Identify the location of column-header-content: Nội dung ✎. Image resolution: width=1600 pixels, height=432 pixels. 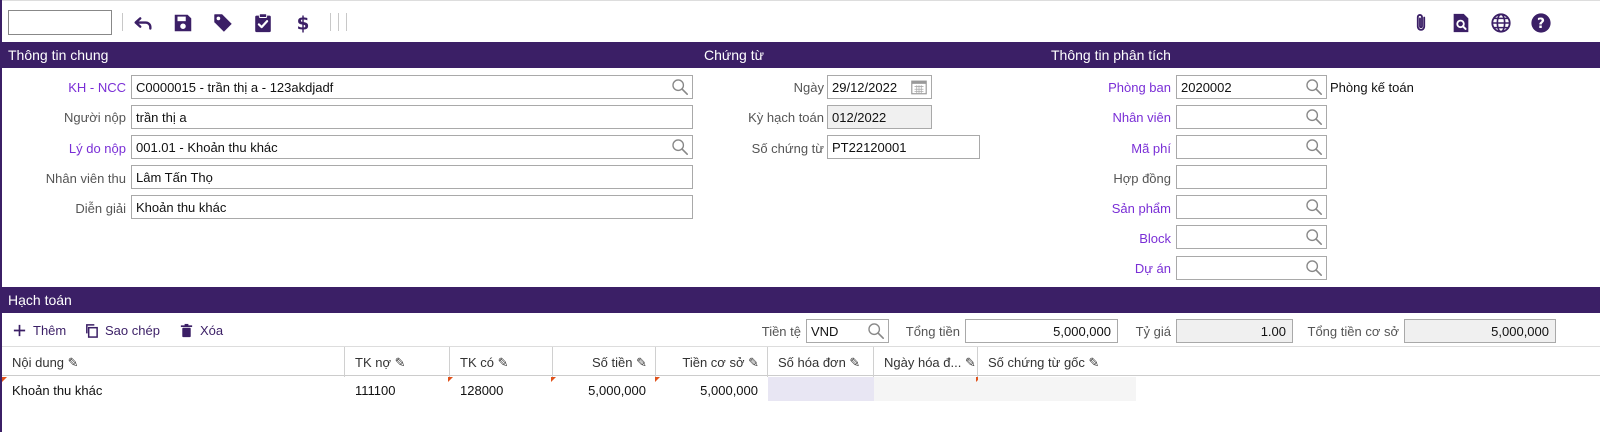
(173, 362).